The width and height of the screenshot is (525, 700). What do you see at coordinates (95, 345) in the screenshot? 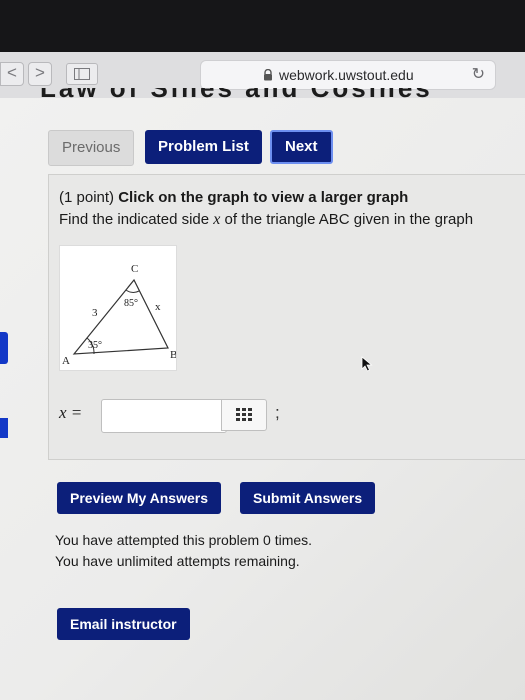
I see `angle-label-a: 35°` at bounding box center [95, 345].